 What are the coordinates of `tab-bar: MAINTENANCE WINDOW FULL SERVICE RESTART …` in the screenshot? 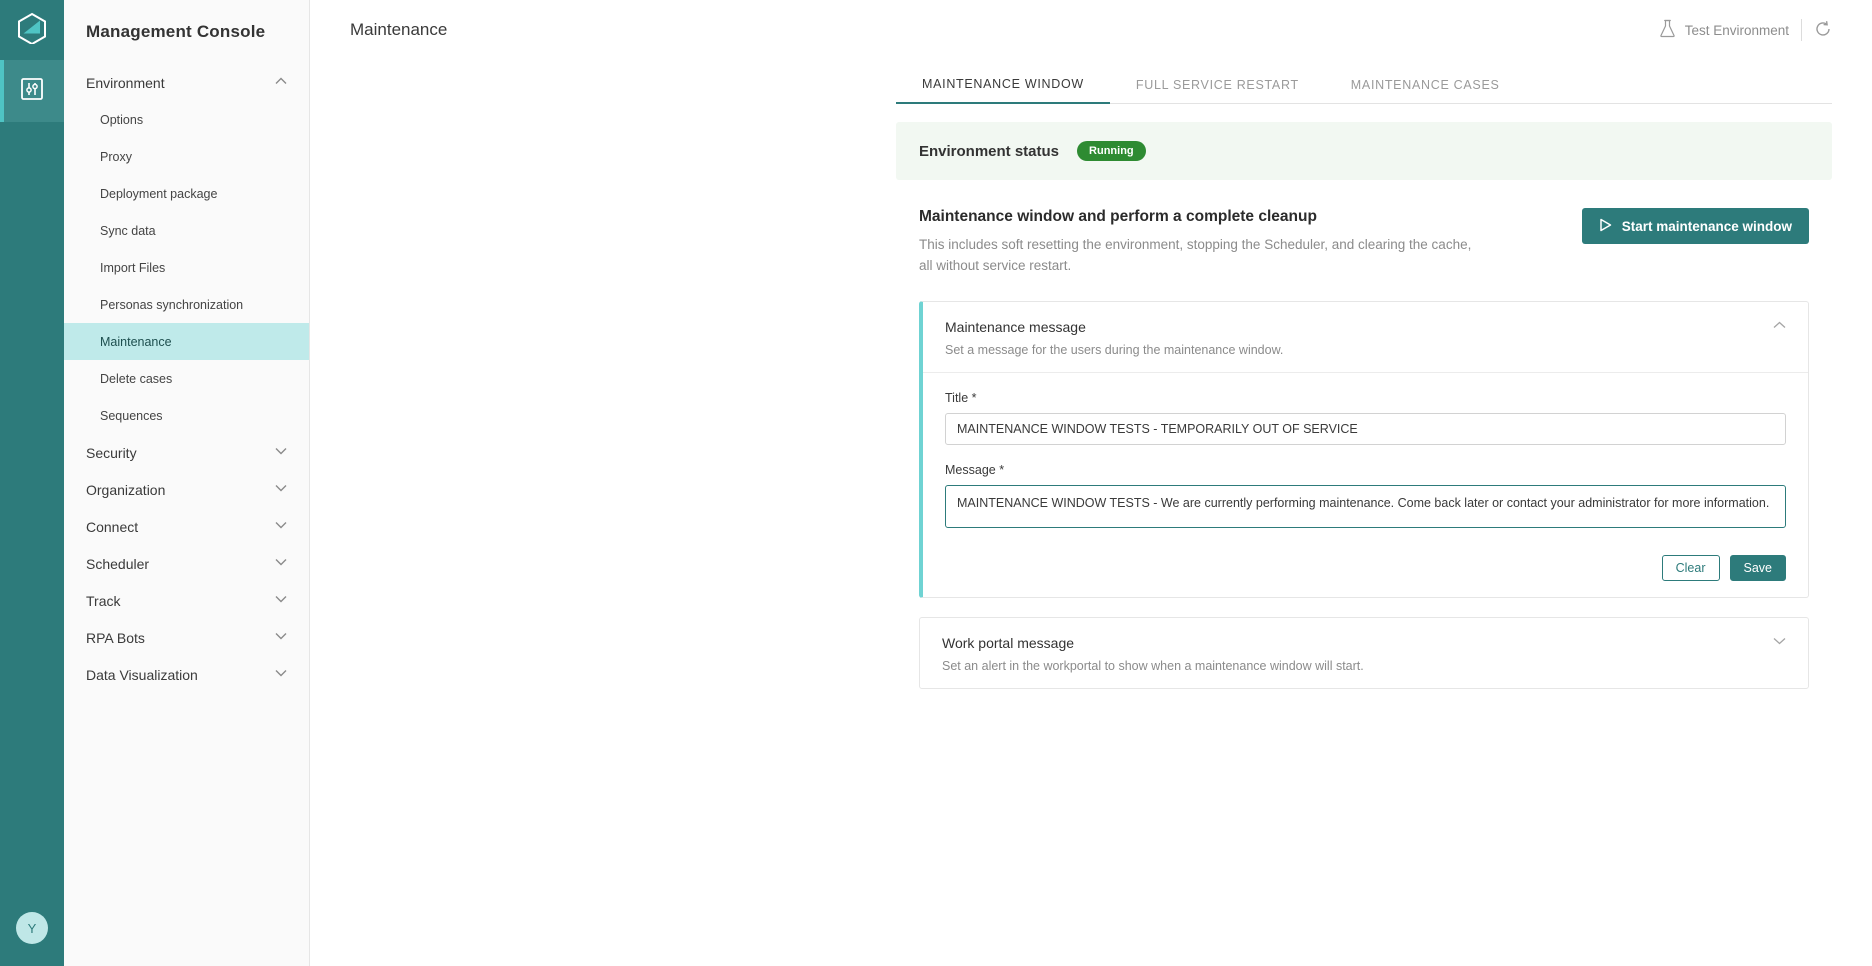 It's located at (1364, 85).